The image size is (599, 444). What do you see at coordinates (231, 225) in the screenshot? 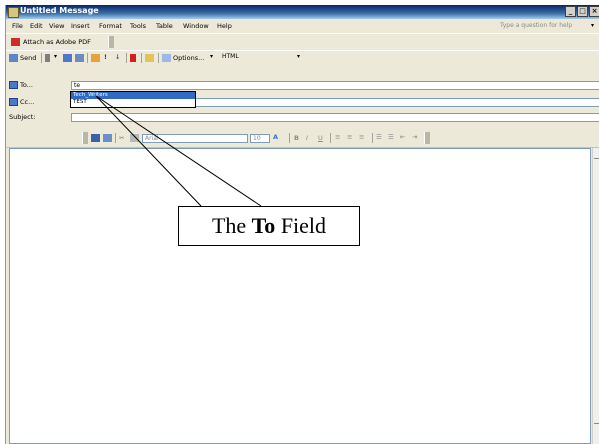
I see `callout-prefix: The` at bounding box center [231, 225].